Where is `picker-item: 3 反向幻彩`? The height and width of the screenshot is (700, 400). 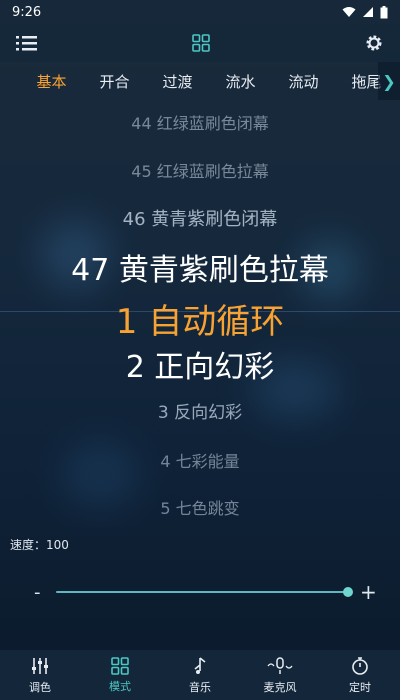 picker-item: 3 反向幻彩 is located at coordinates (200, 410).